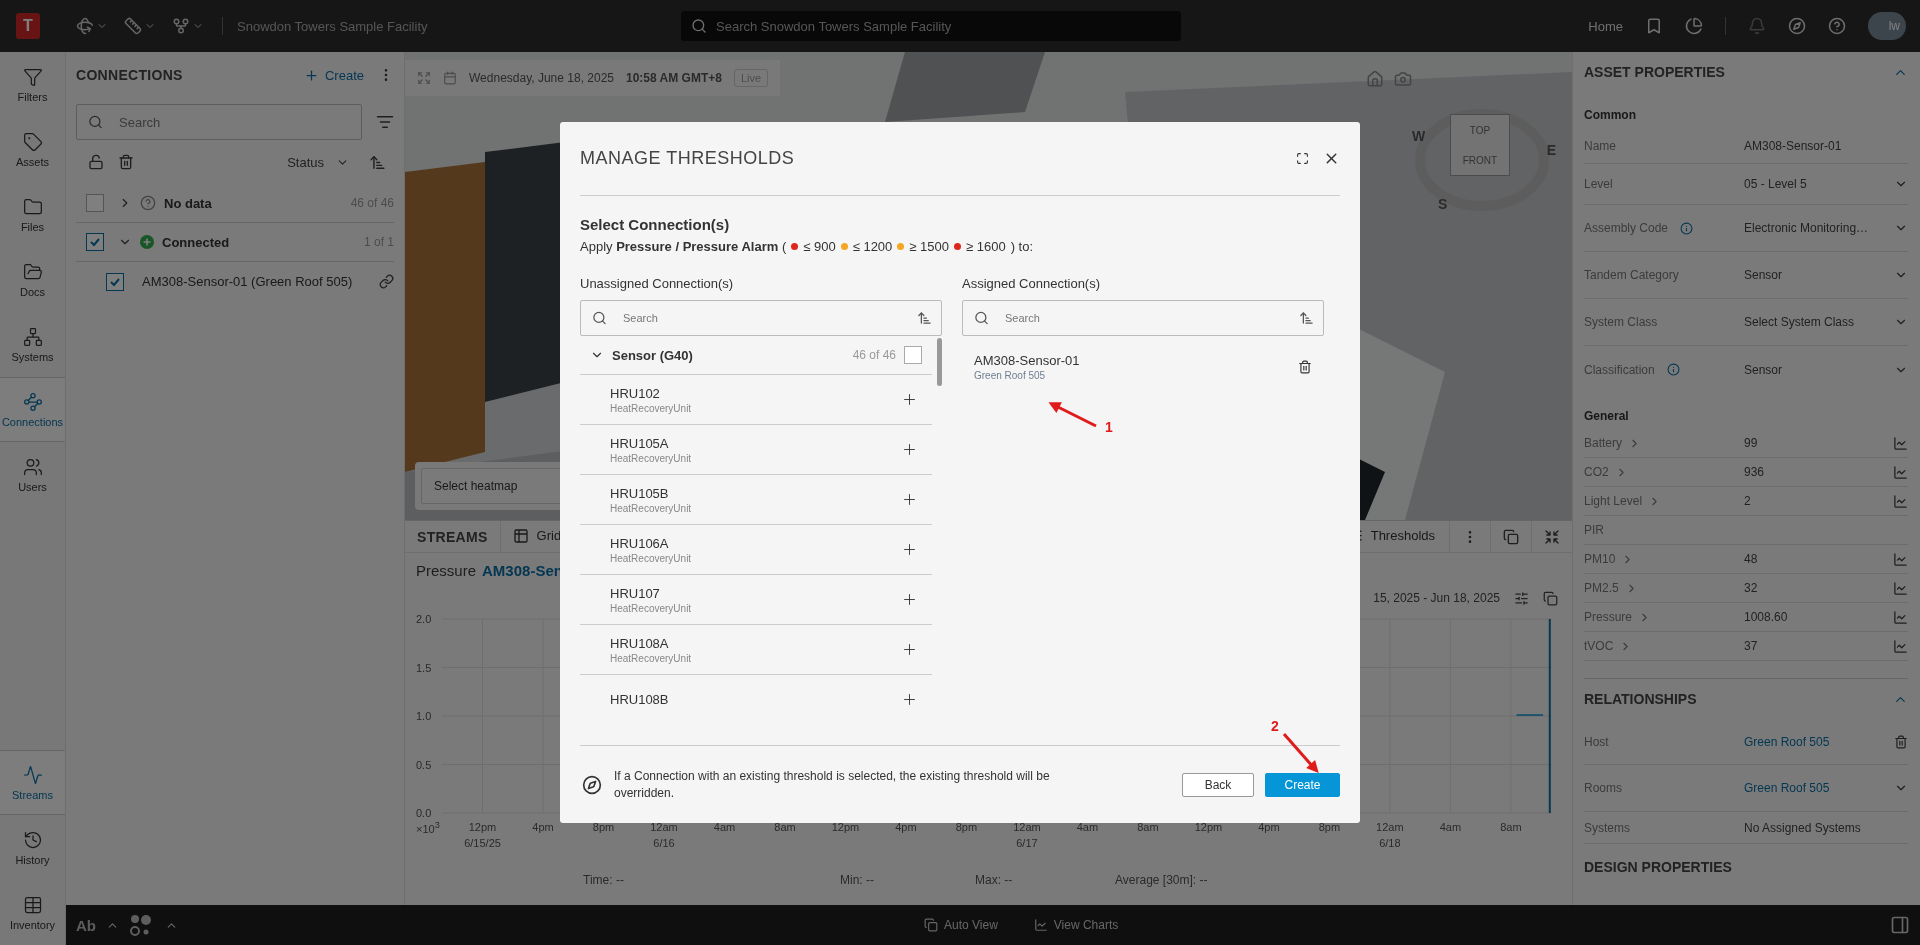 This screenshot has width=1920, height=945. What do you see at coordinates (1596, 472) in the screenshot?
I see `property-label: CO2` at bounding box center [1596, 472].